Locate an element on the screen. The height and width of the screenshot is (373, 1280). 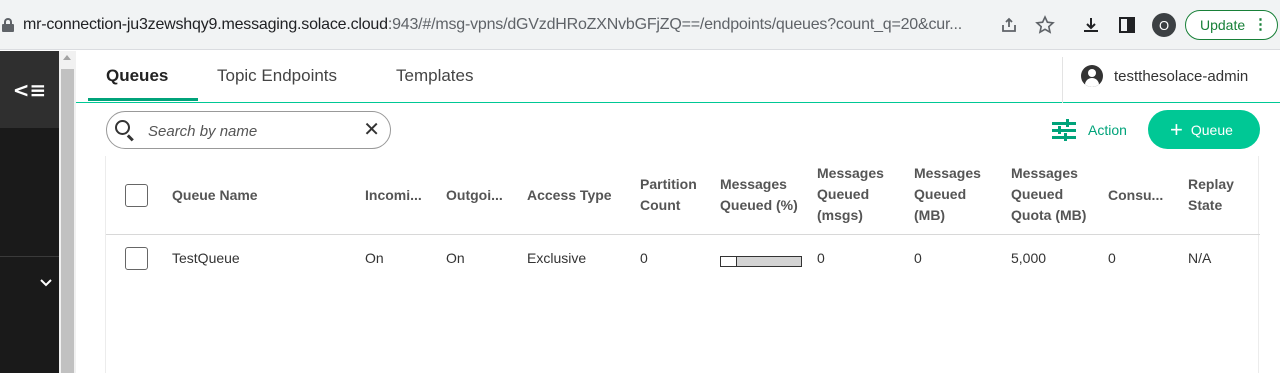
account-circle-icon is located at coordinates (1092, 76).